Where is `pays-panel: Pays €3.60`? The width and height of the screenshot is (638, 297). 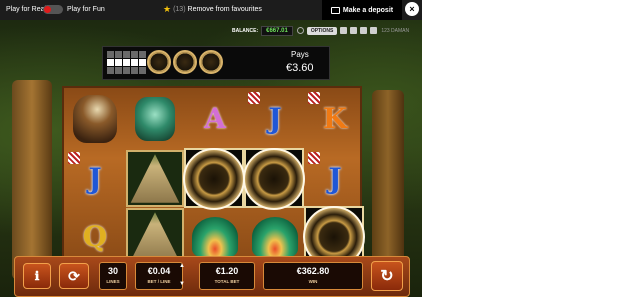
pays-panel: Pays €3.60 is located at coordinates (216, 63).